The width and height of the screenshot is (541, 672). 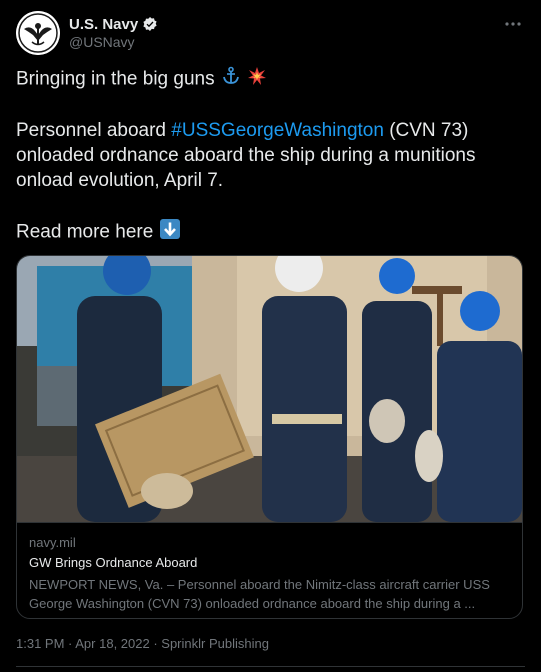 What do you see at coordinates (40, 643) in the screenshot?
I see `tweet-time: 1:31 PM` at bounding box center [40, 643].